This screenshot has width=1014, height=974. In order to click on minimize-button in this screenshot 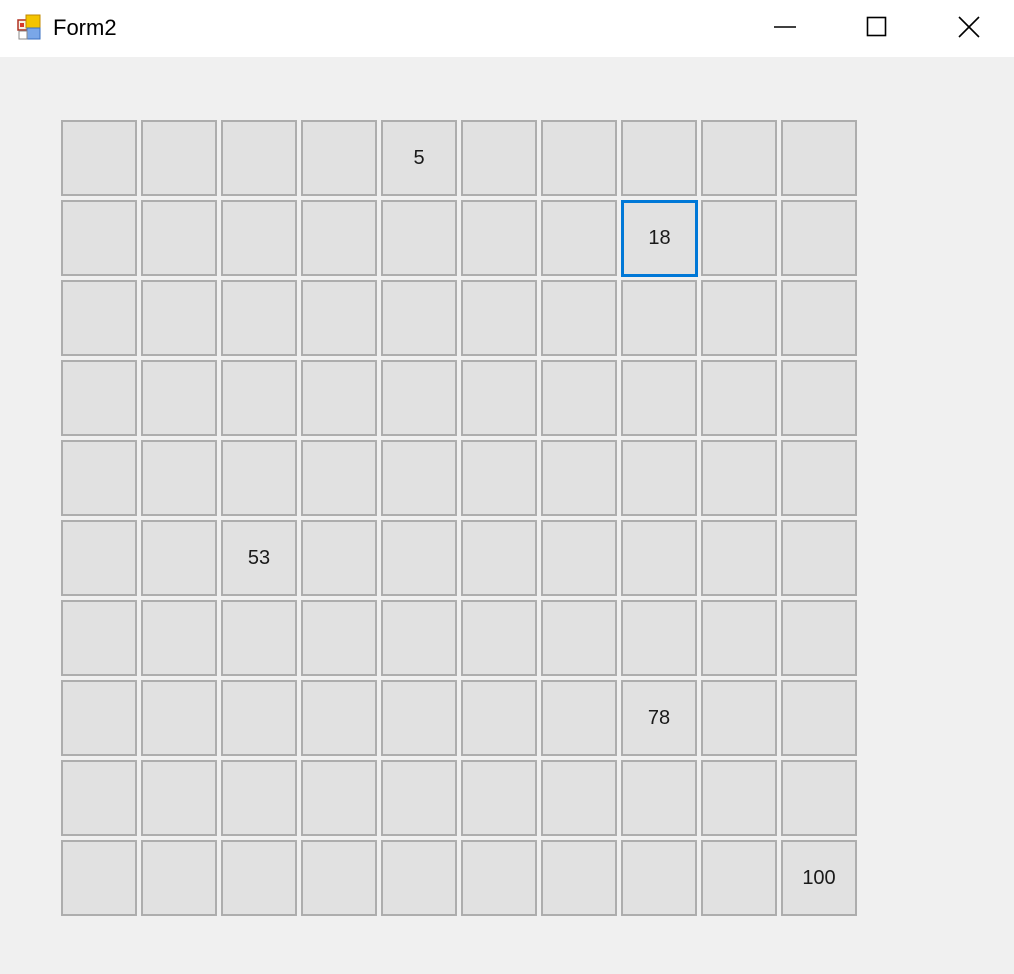, I will do `click(784, 28)`.